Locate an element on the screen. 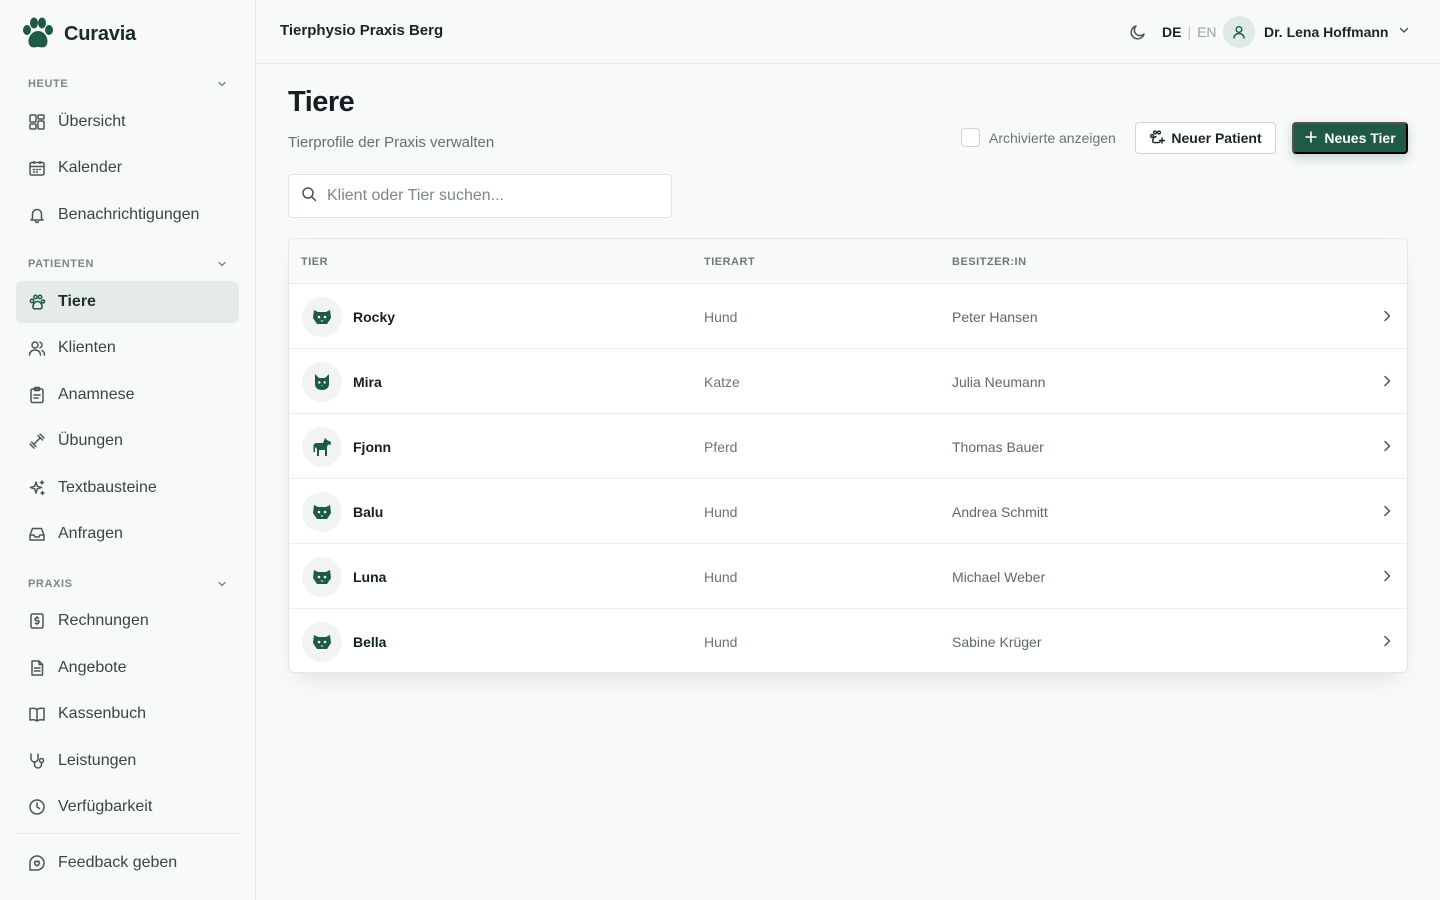 The image size is (1440, 900). sidebar-item-label: Übungen is located at coordinates (90, 440).